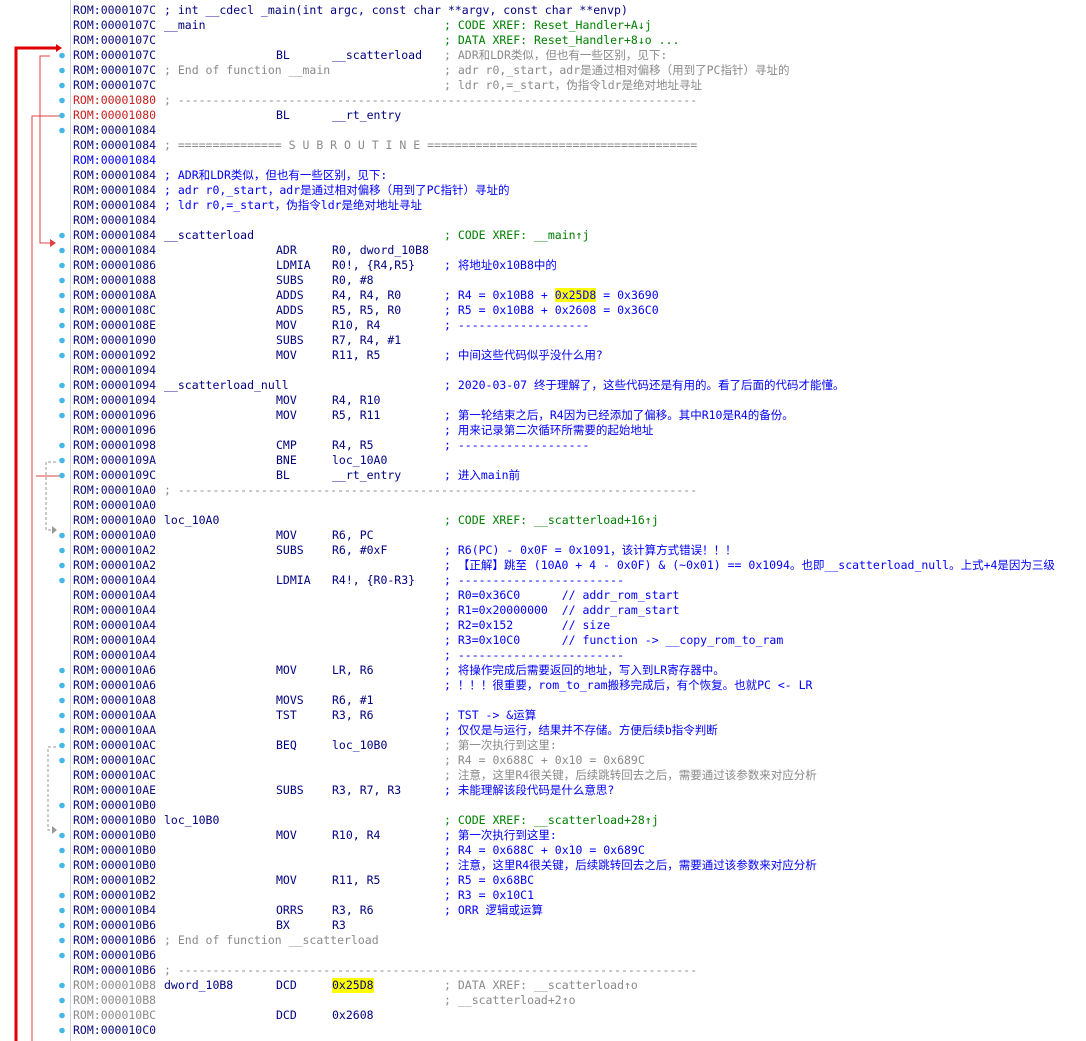  I want to click on listing-line: ROM:00001084 ADR R0, dword_10B8, so click(579, 250).